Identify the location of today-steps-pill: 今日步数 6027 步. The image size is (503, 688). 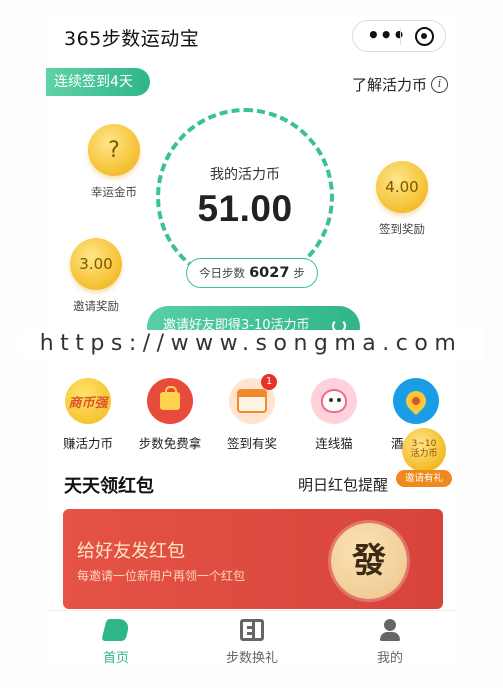
(252, 273).